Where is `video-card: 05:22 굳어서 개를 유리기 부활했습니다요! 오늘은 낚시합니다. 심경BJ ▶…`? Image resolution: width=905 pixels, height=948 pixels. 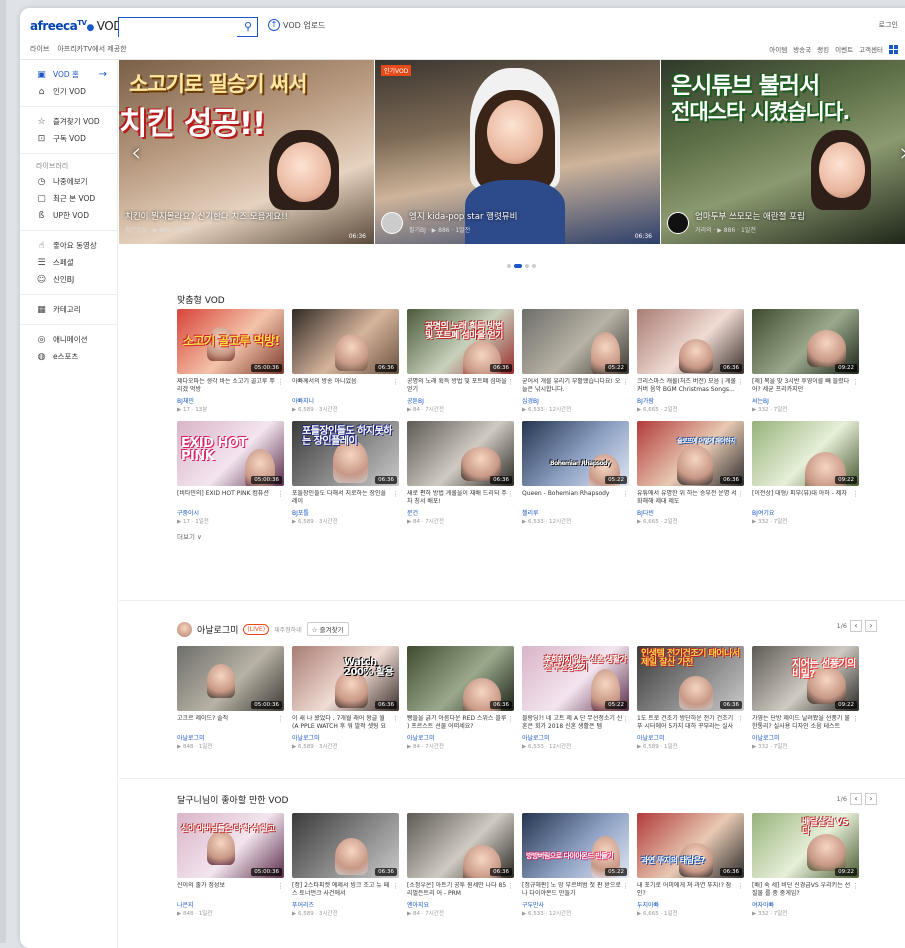
video-card: 05:22 굳어서 개를 유리기 부활했습니다요! 오늘은 낚시합니다. 심경BJ ▶… is located at coordinates (575, 361).